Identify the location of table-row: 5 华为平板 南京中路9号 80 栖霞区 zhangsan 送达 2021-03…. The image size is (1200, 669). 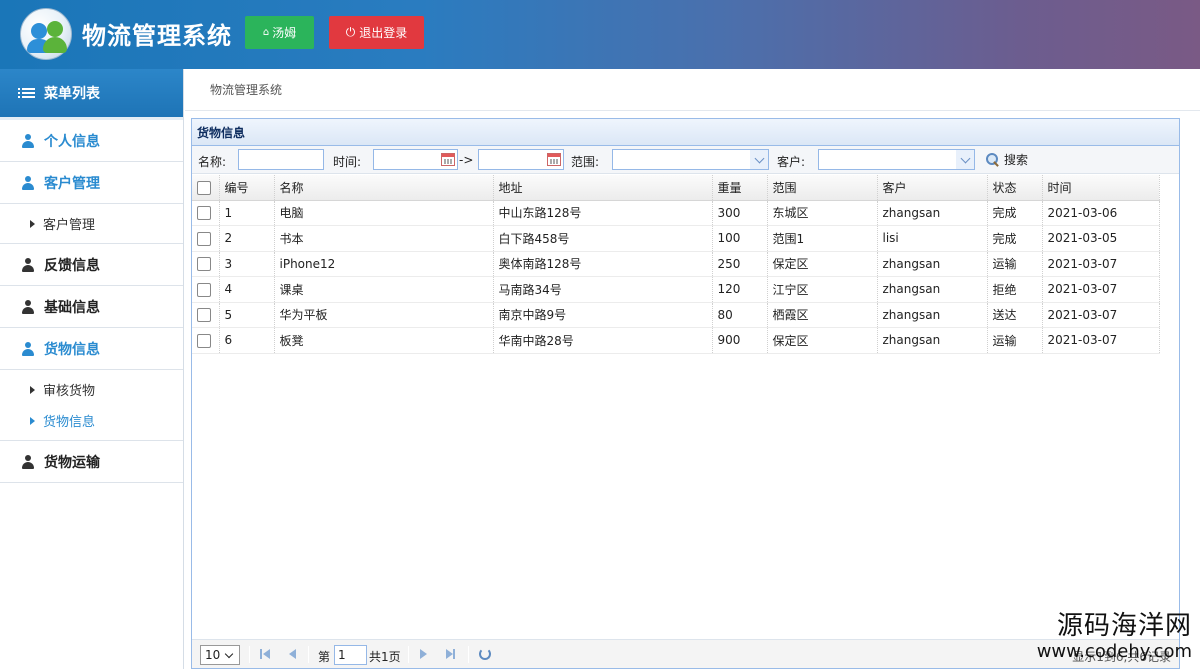
(676, 315).